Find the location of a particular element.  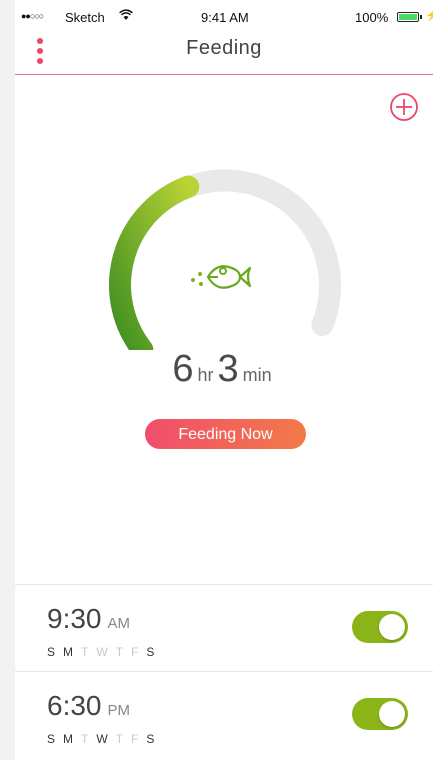

nav-bar: Feeding is located at coordinates (224, 50).